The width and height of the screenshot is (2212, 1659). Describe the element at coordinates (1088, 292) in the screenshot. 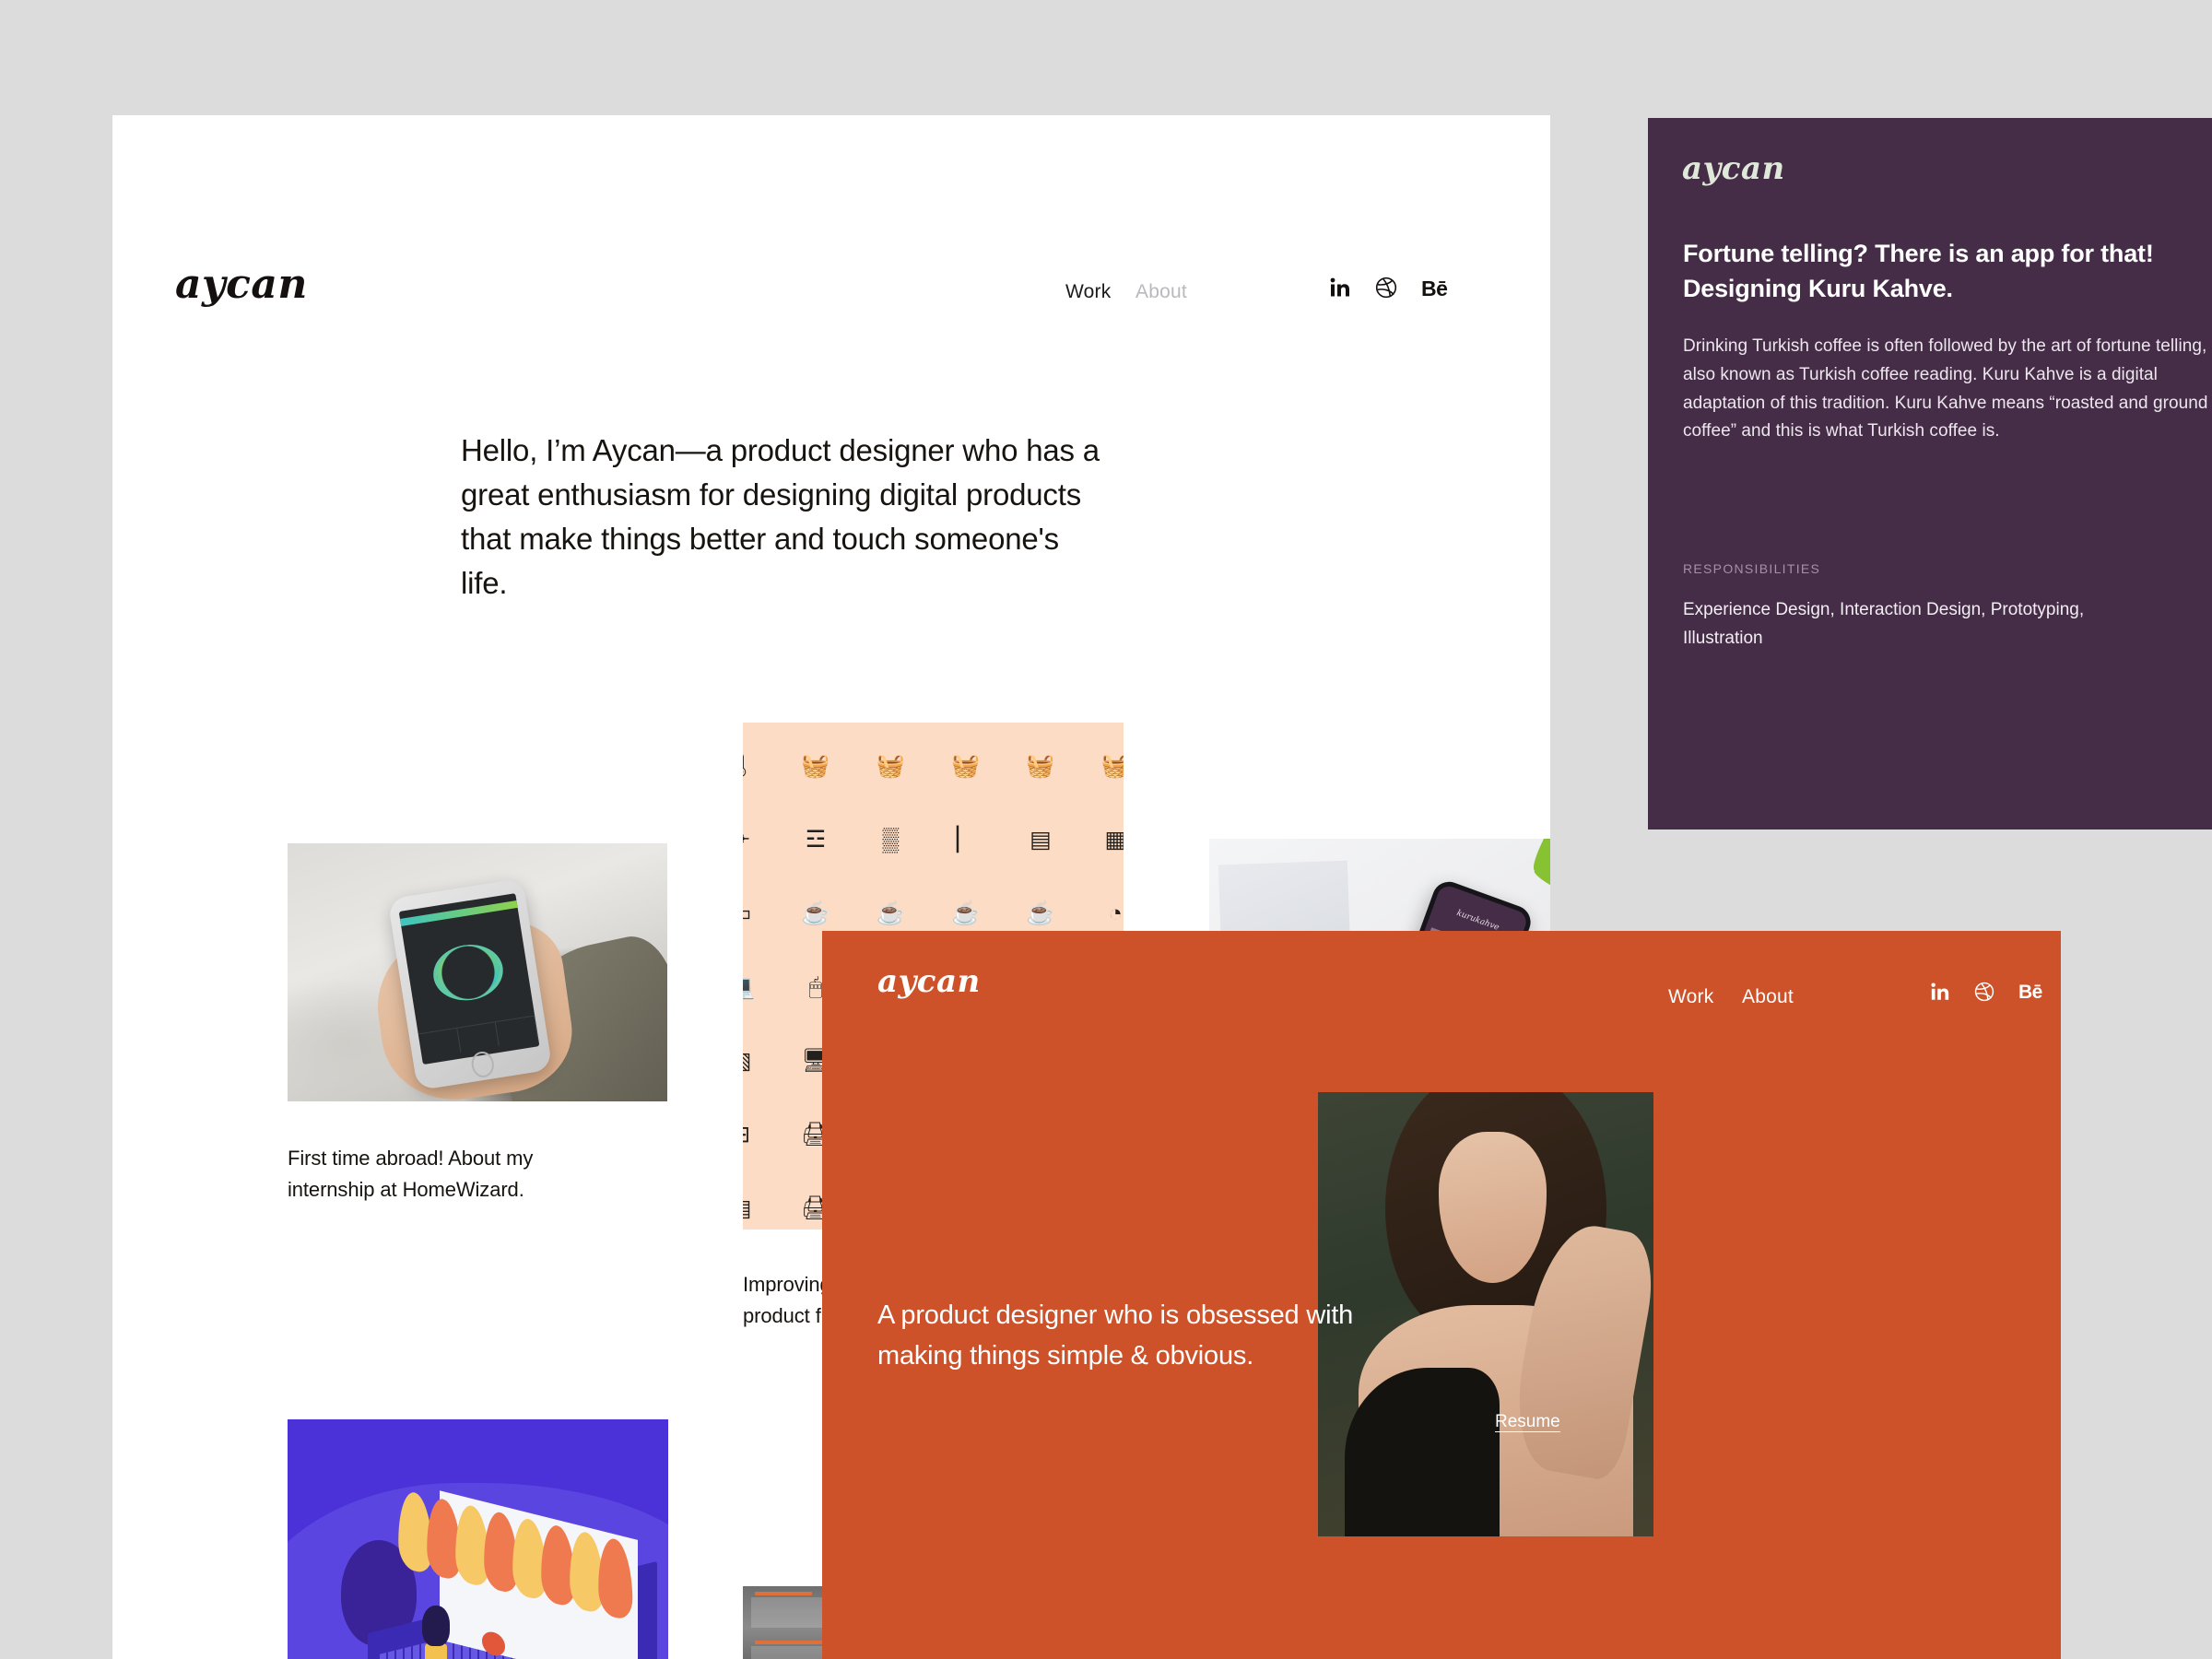

I see `nav-item-work: Work` at that location.